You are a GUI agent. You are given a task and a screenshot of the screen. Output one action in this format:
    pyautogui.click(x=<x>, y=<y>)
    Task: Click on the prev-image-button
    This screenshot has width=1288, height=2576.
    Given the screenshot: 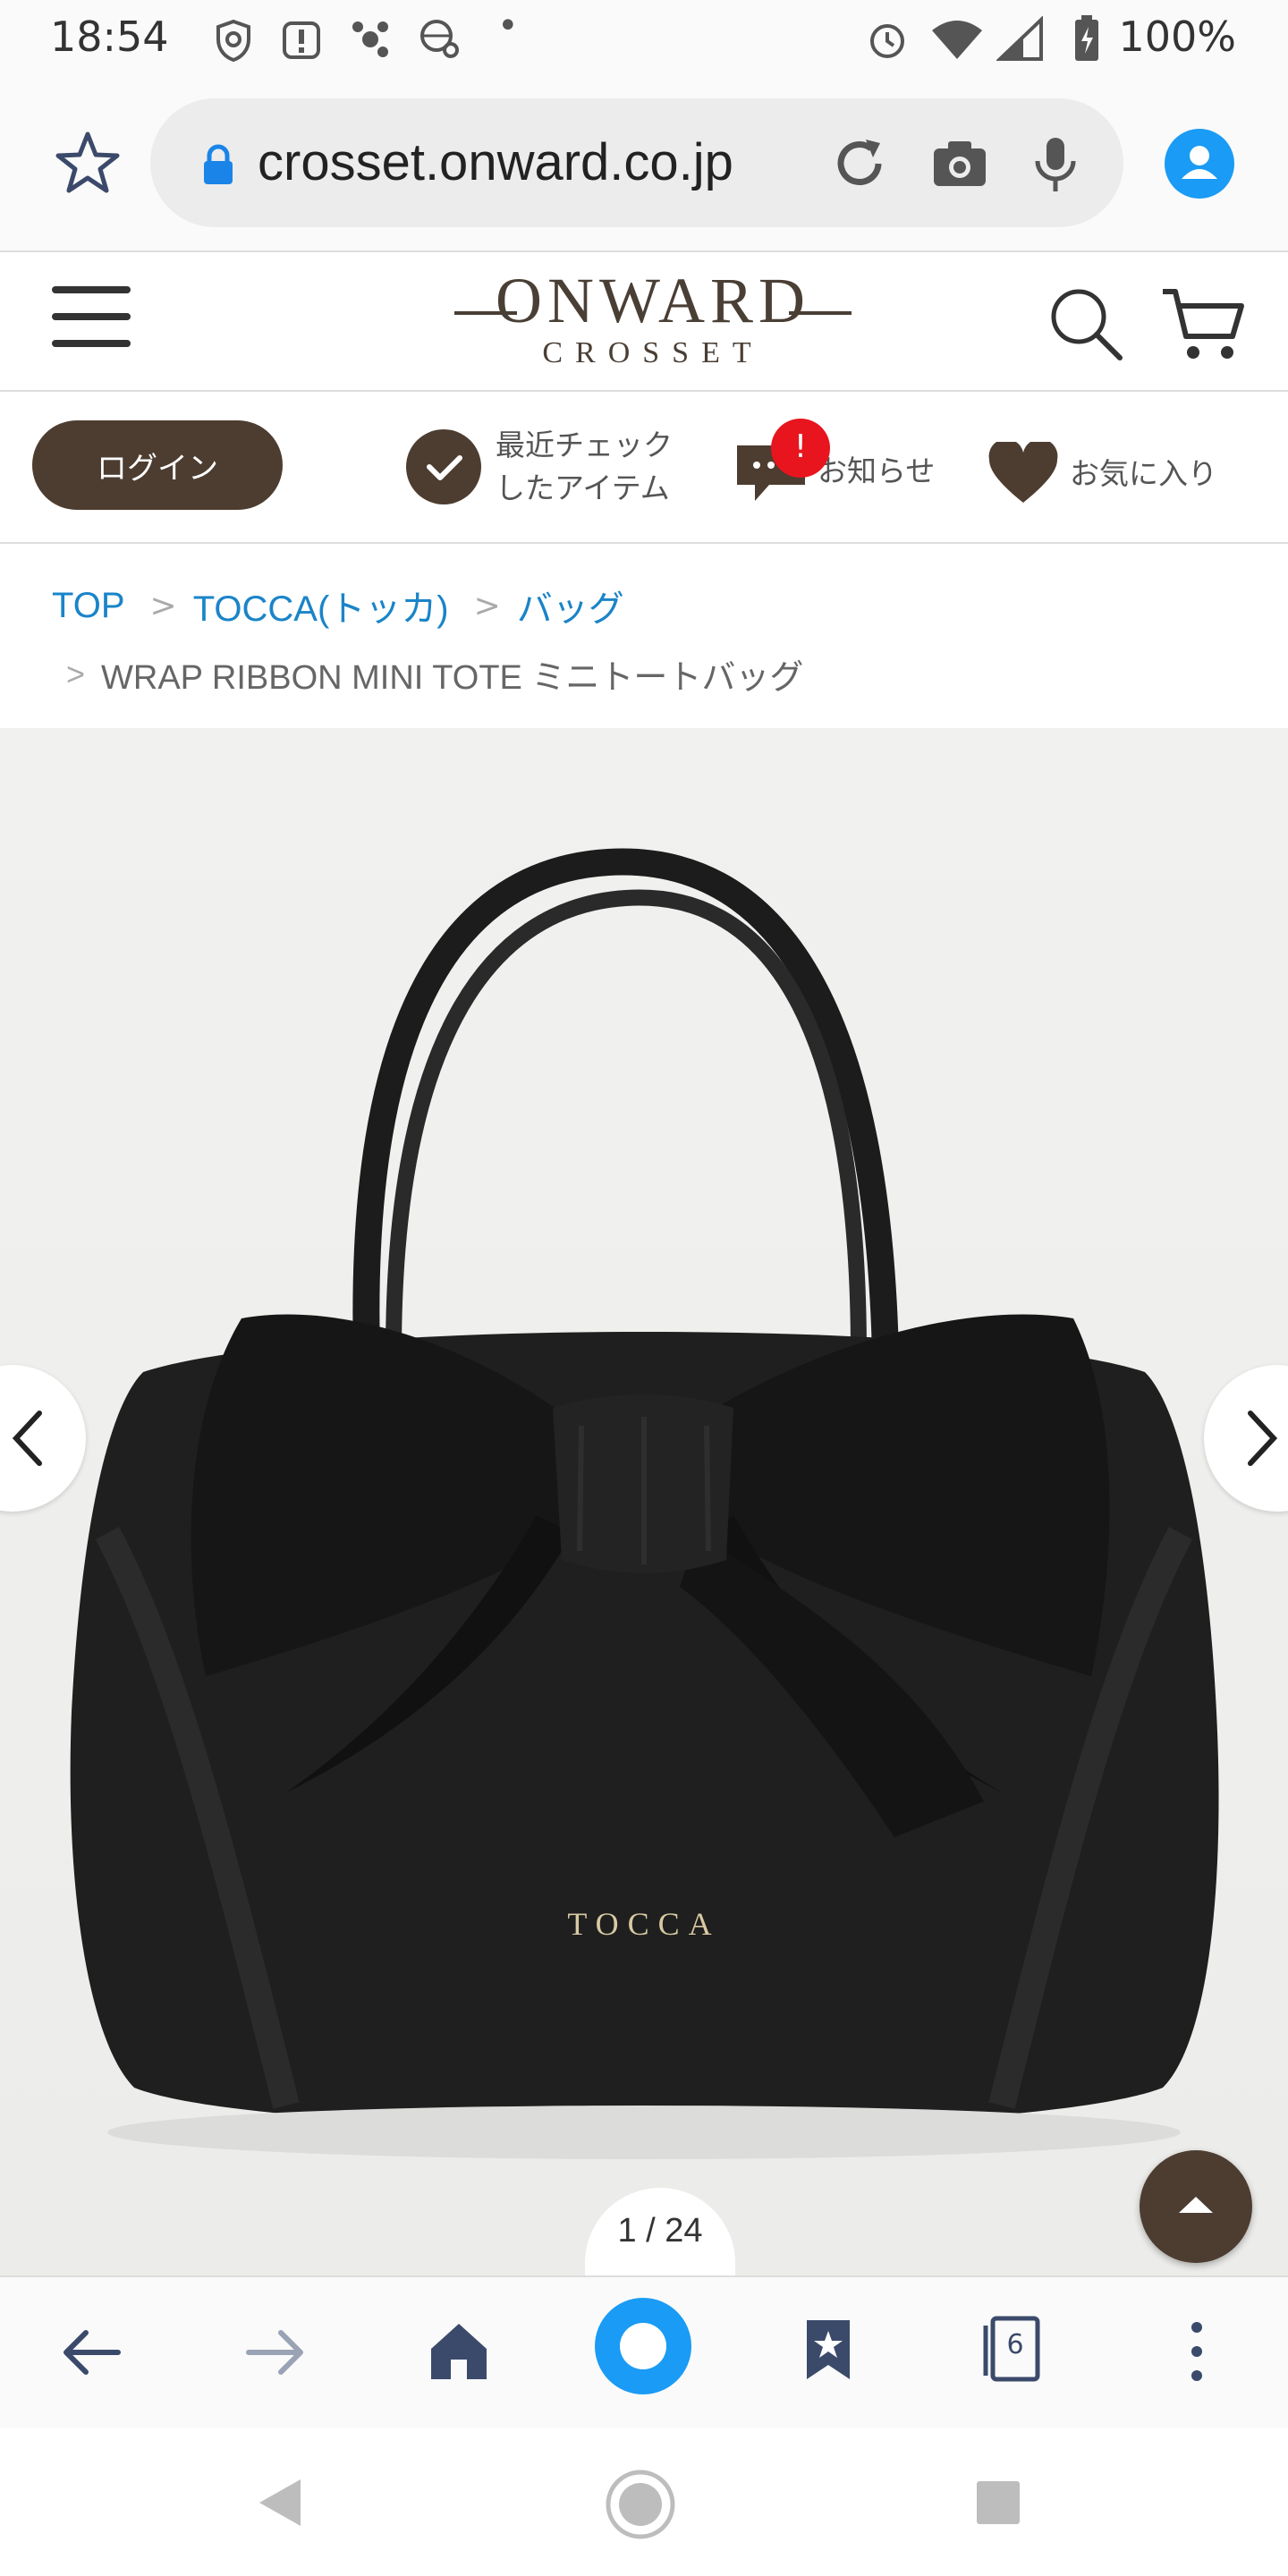 What is the action you would take?
    pyautogui.click(x=43, y=1438)
    